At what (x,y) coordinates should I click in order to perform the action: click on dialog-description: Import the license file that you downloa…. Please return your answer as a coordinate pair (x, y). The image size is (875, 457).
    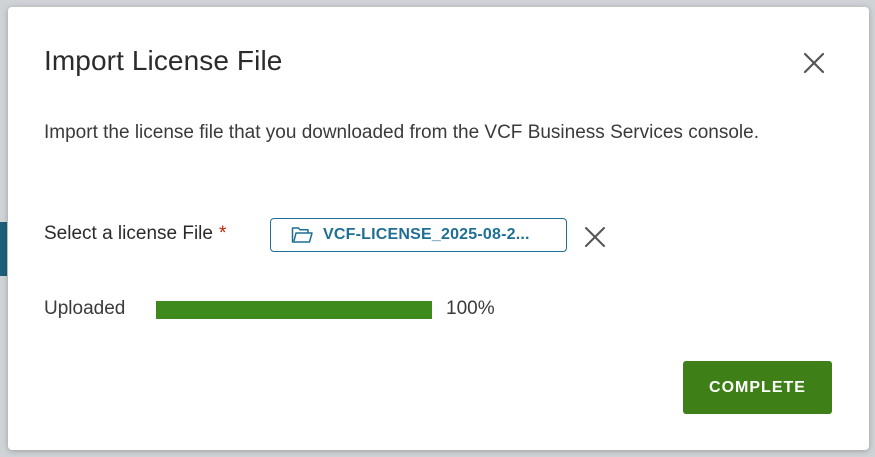
    Looking at the image, I should click on (401, 132).